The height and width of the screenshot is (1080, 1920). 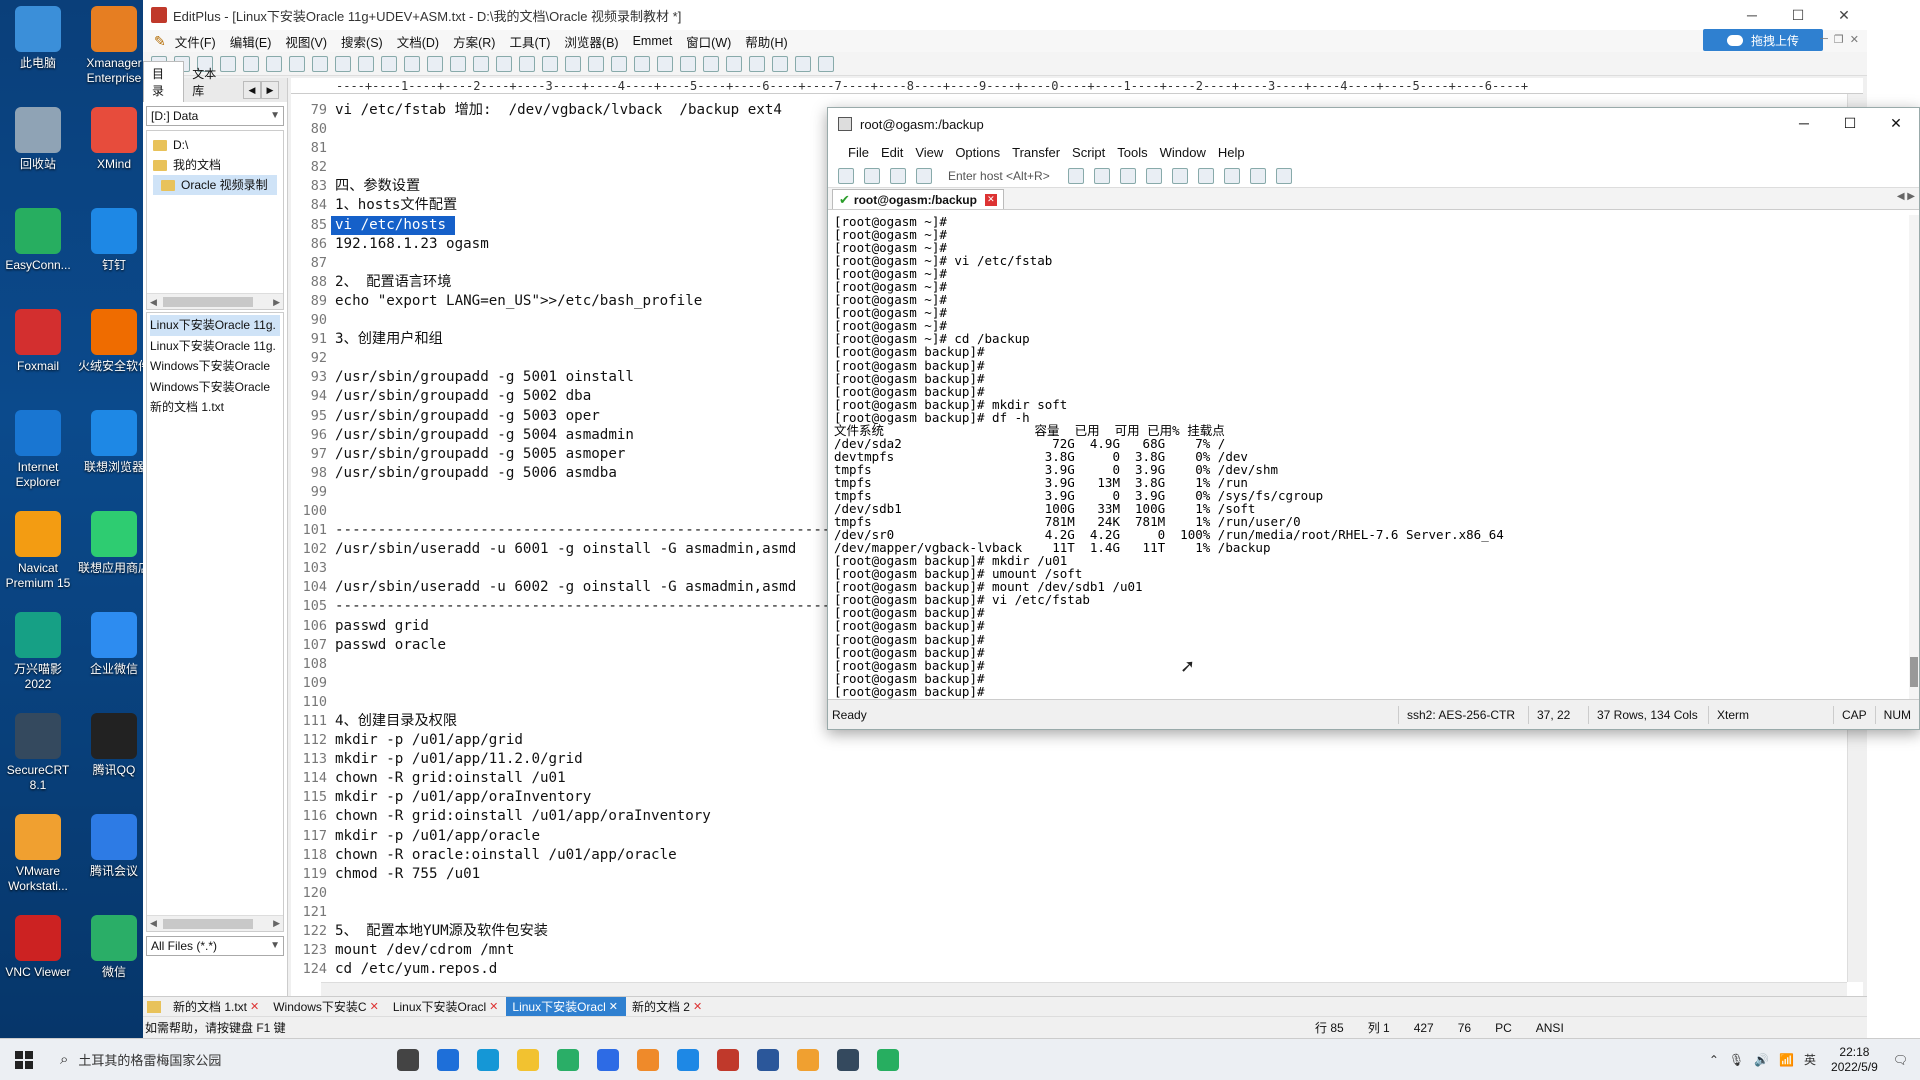 What do you see at coordinates (1810, 1059) in the screenshot?
I see `ime-icon: 英` at bounding box center [1810, 1059].